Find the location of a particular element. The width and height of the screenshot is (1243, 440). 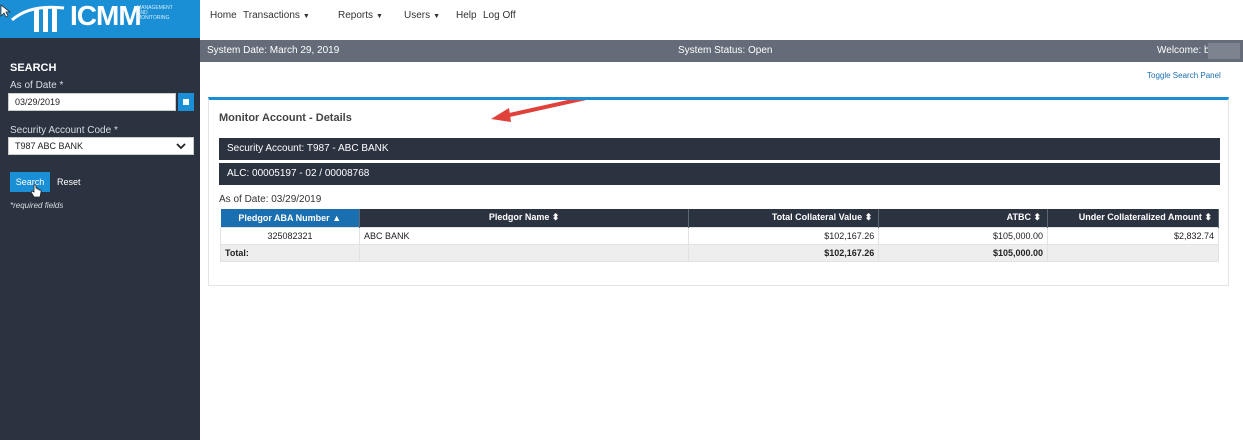

nav-home-label: Home is located at coordinates (223, 15).